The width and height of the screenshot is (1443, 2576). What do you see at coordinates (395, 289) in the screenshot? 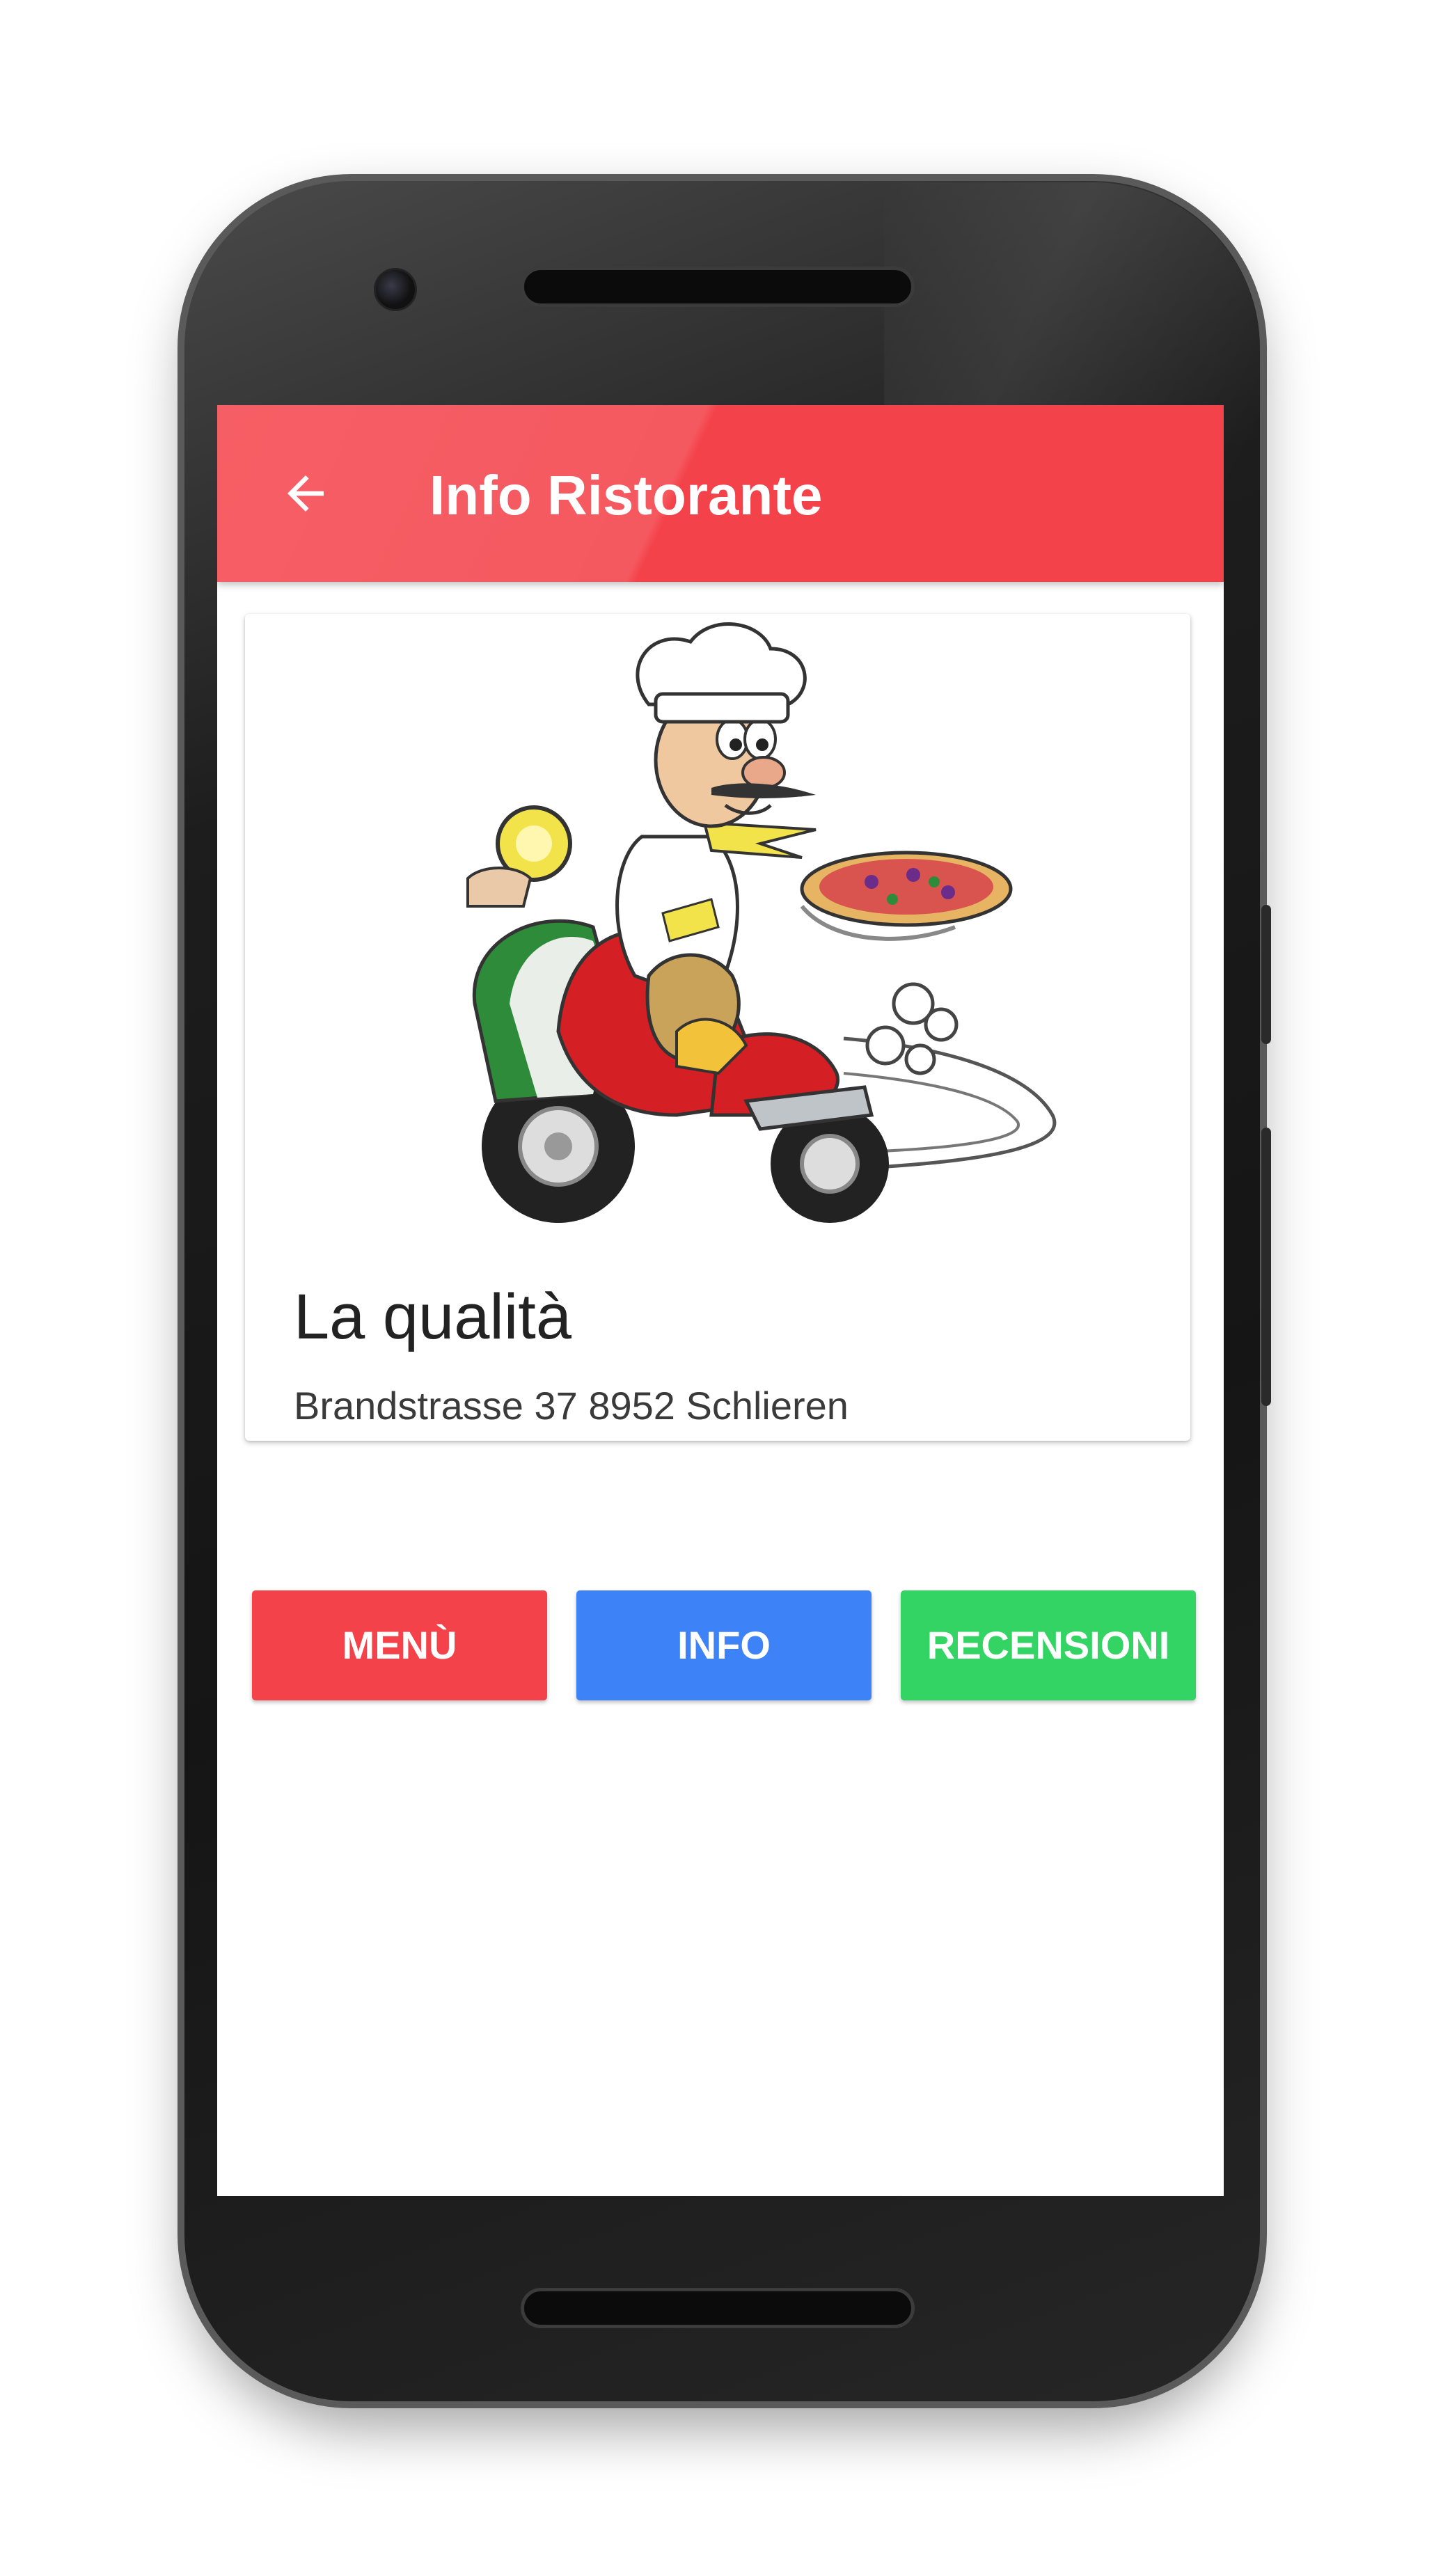
I see `front-camera` at bounding box center [395, 289].